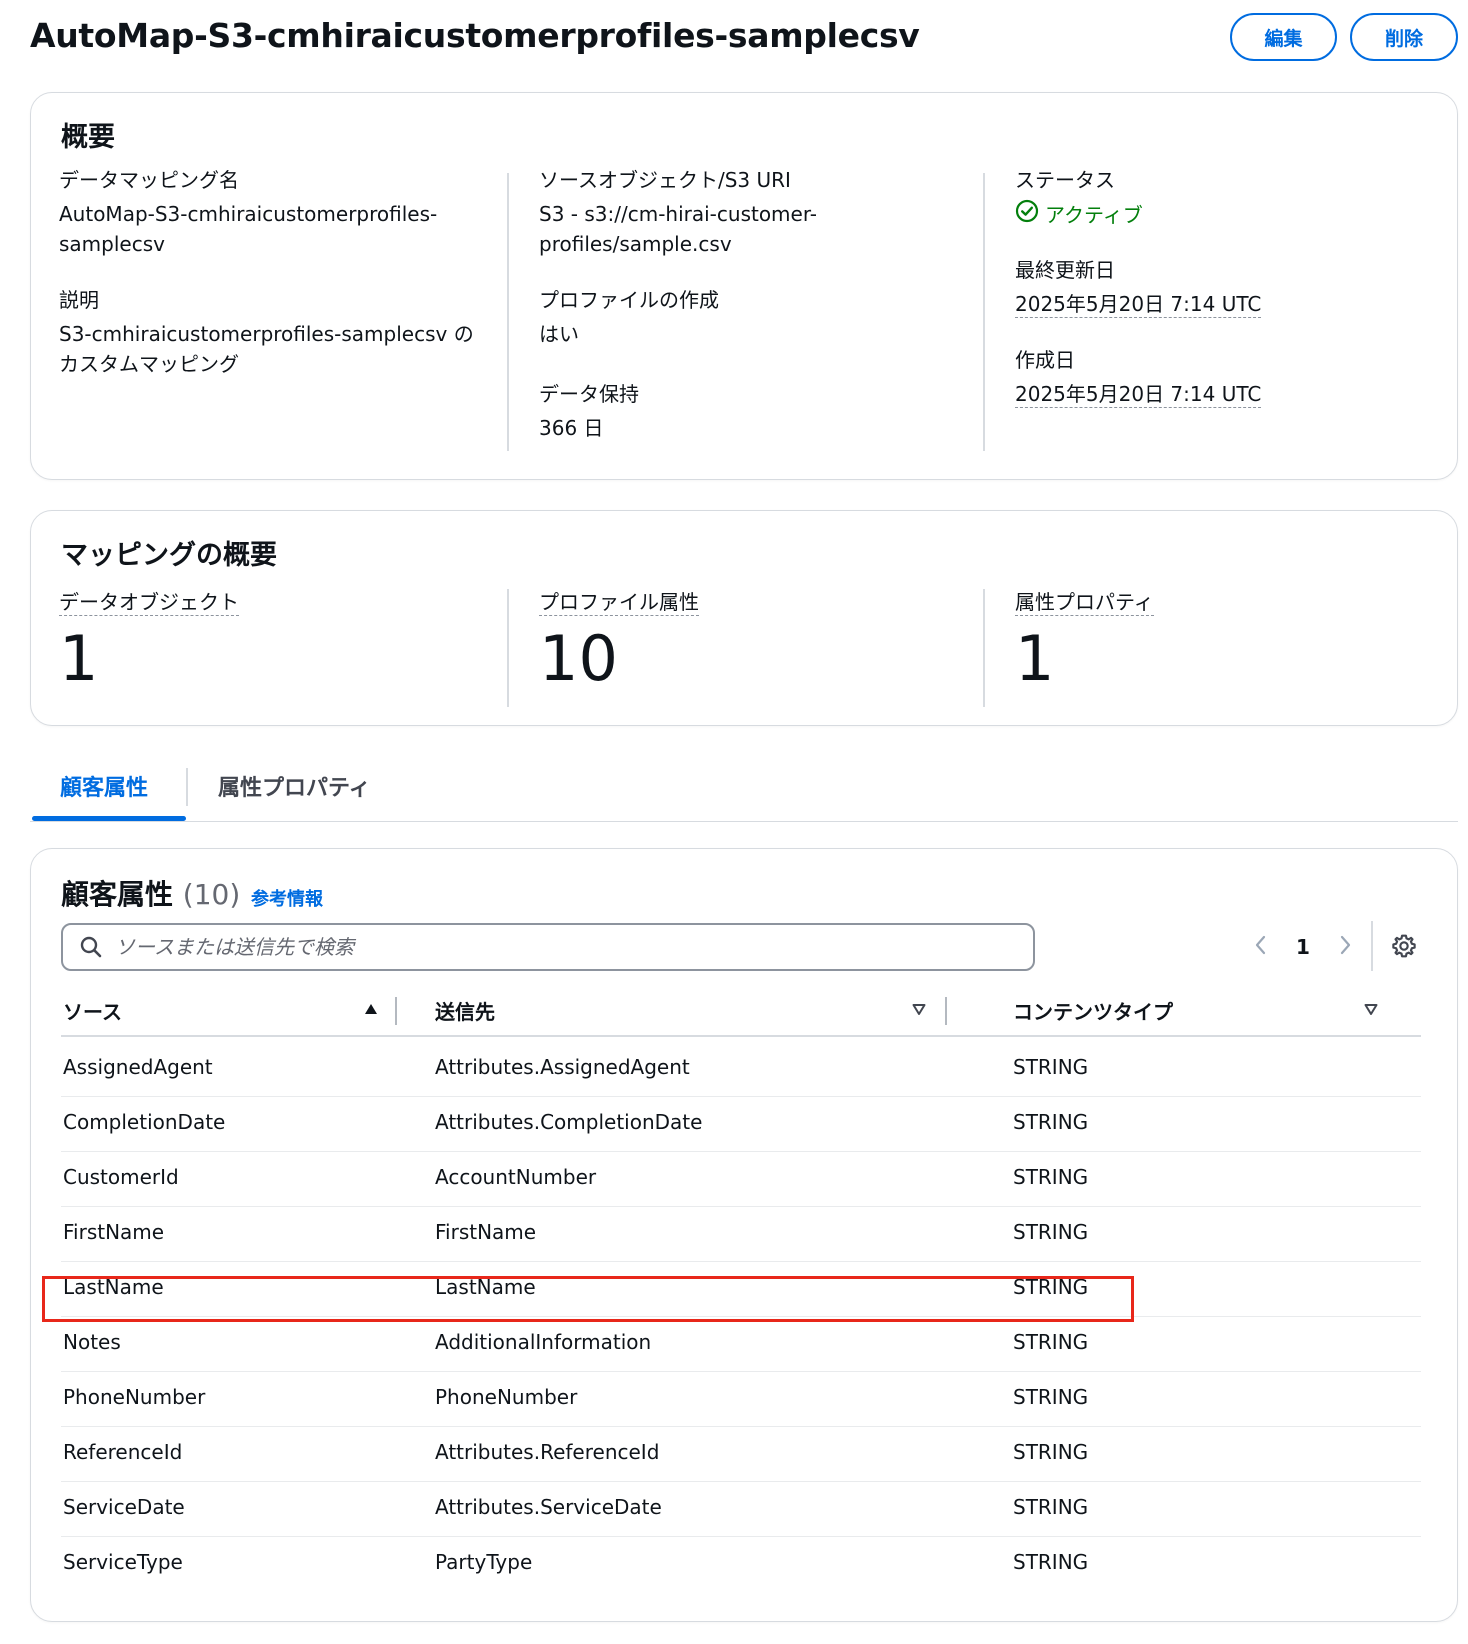  Describe the element at coordinates (149, 602) in the screenshot. I see `metric-label: データオブジェクト` at that location.